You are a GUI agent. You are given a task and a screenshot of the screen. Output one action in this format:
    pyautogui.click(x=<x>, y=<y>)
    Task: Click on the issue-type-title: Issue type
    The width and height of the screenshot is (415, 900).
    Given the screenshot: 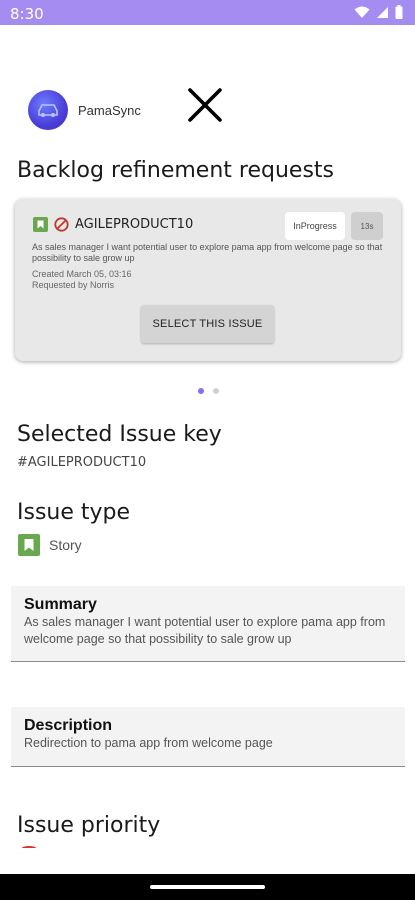 What is the action you would take?
    pyautogui.click(x=74, y=512)
    